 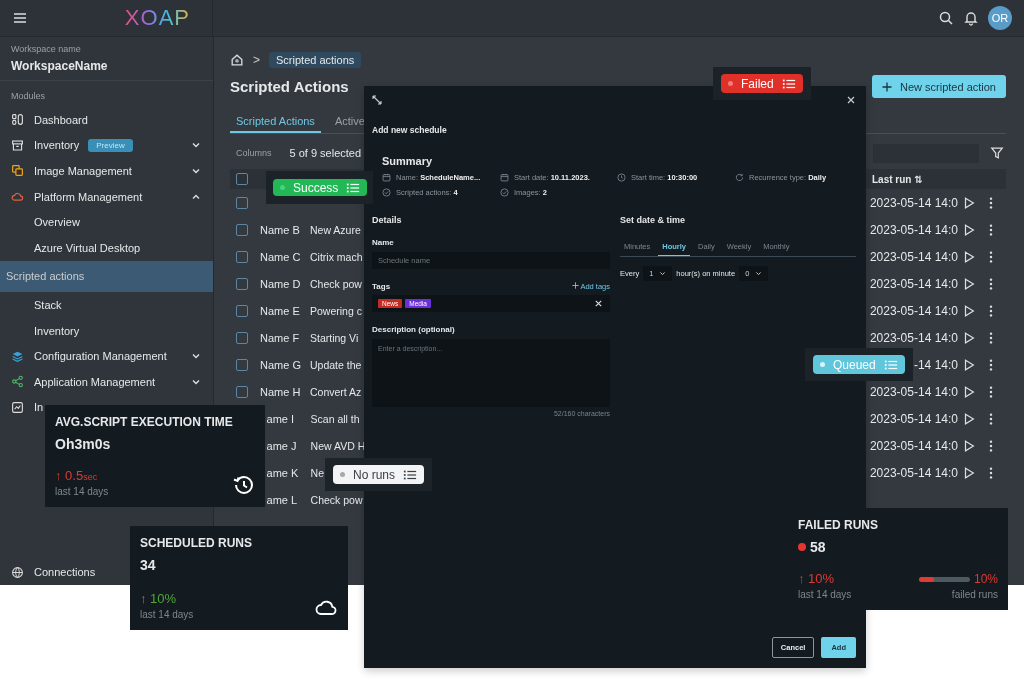 I want to click on card-title: SCHEDULED RUNS, so click(x=196, y=543).